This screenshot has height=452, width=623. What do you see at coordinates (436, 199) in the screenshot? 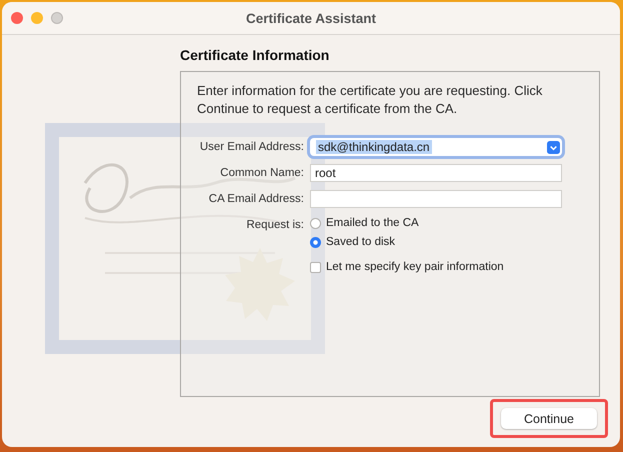
I see `input-field` at bounding box center [436, 199].